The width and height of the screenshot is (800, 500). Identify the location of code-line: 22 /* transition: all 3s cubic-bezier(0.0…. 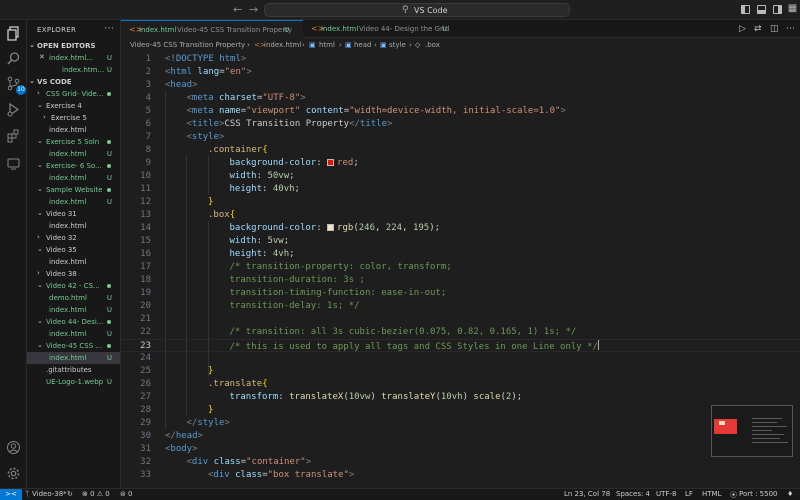
(460, 332).